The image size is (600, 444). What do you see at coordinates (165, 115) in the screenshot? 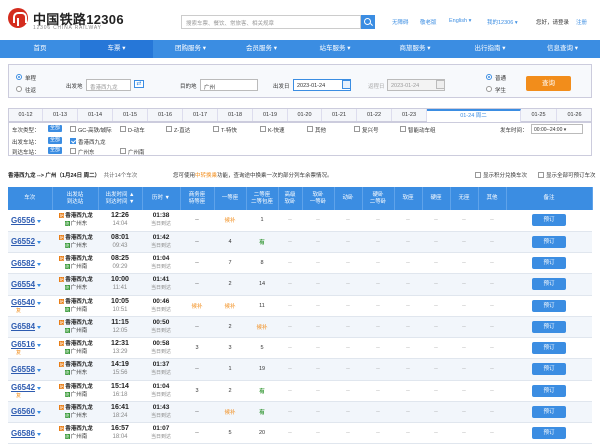
I see `date-tab: 01-16` at bounding box center [165, 115].